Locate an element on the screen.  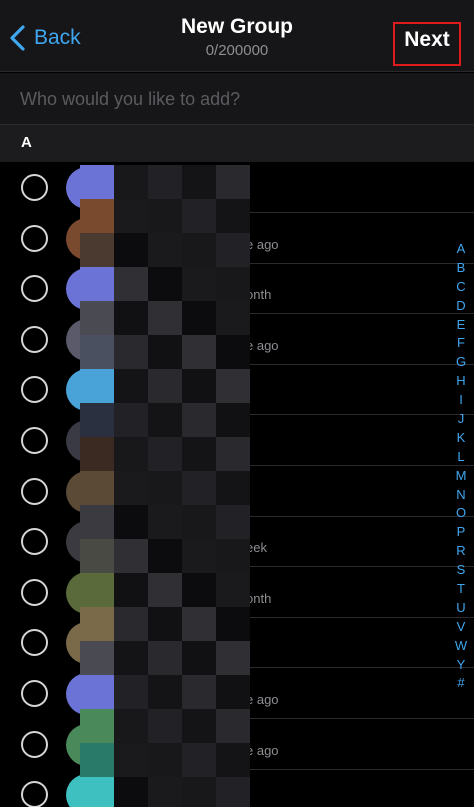
index-letter: B is located at coordinates (461, 268).